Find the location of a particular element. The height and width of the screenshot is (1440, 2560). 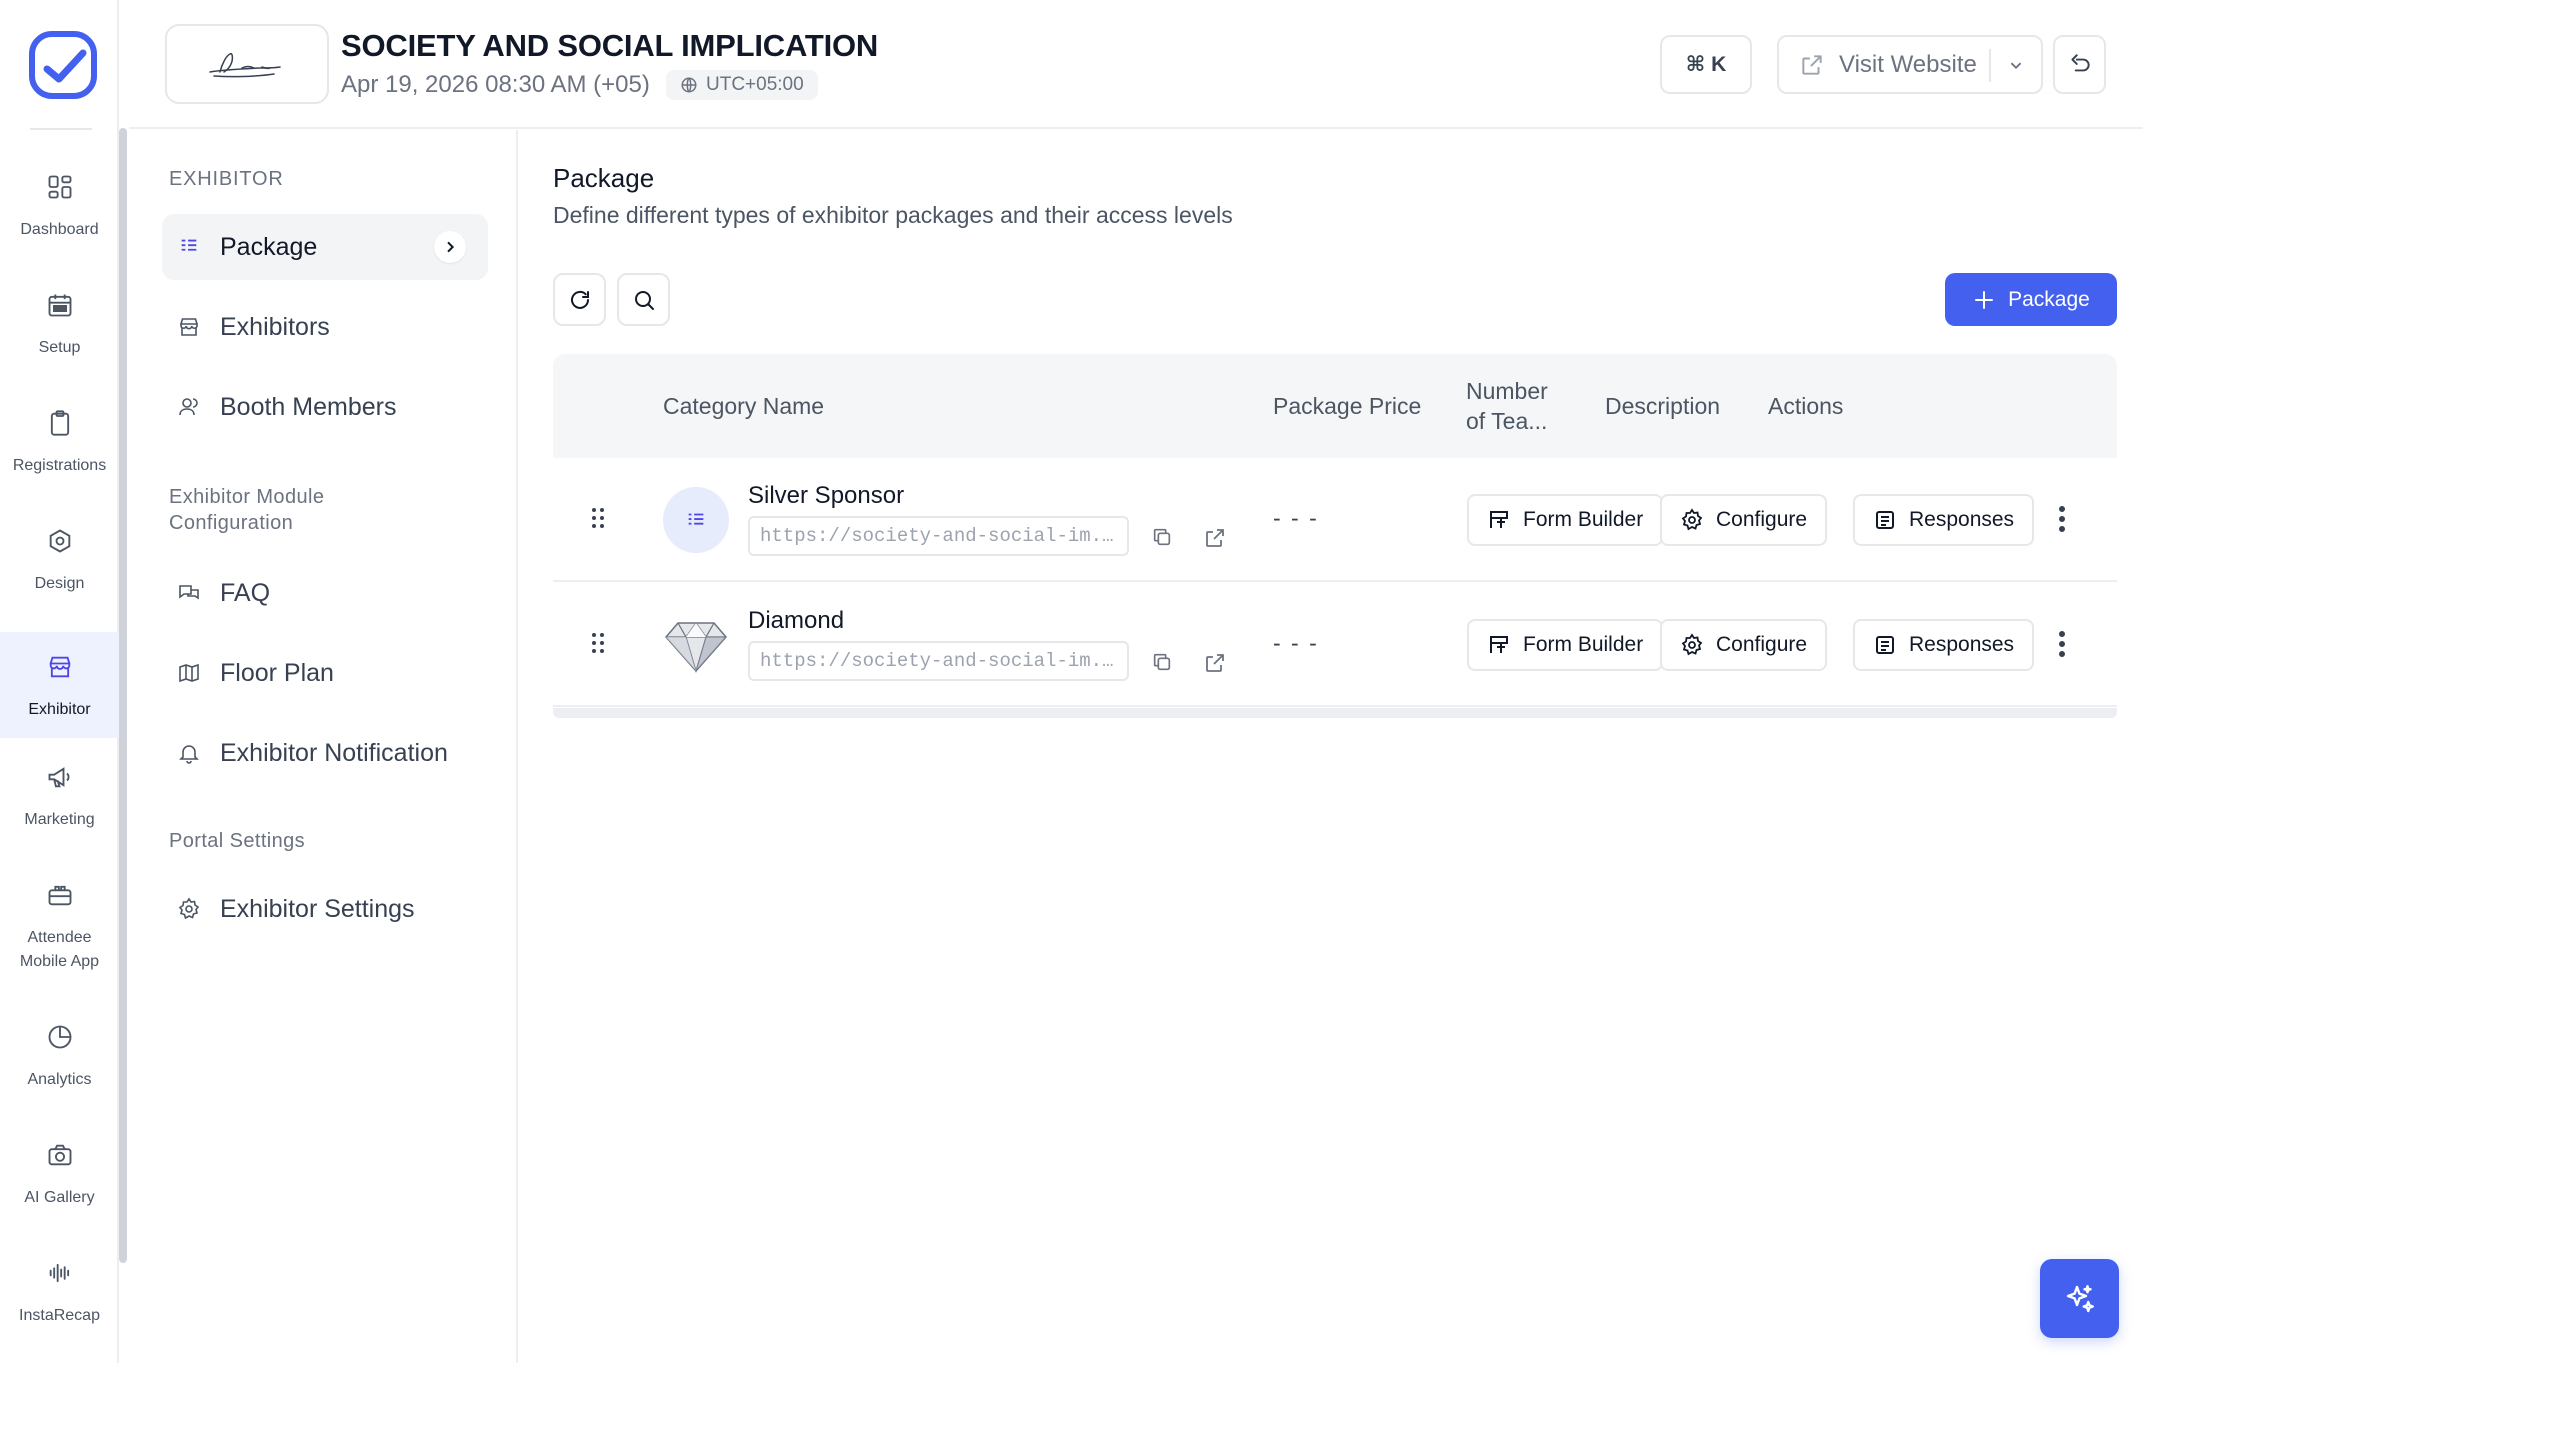

undo-button is located at coordinates (2079, 64).